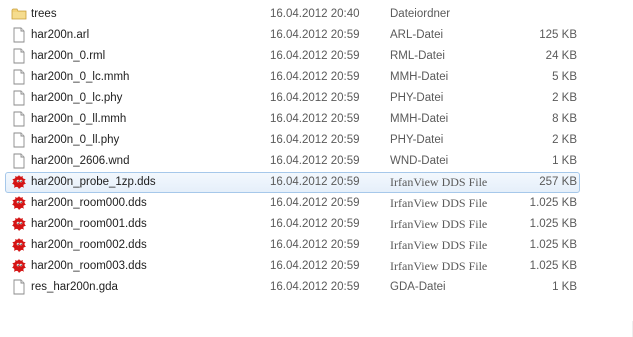  I want to click on file-name: har200n_0_lc.phy, so click(77, 98).